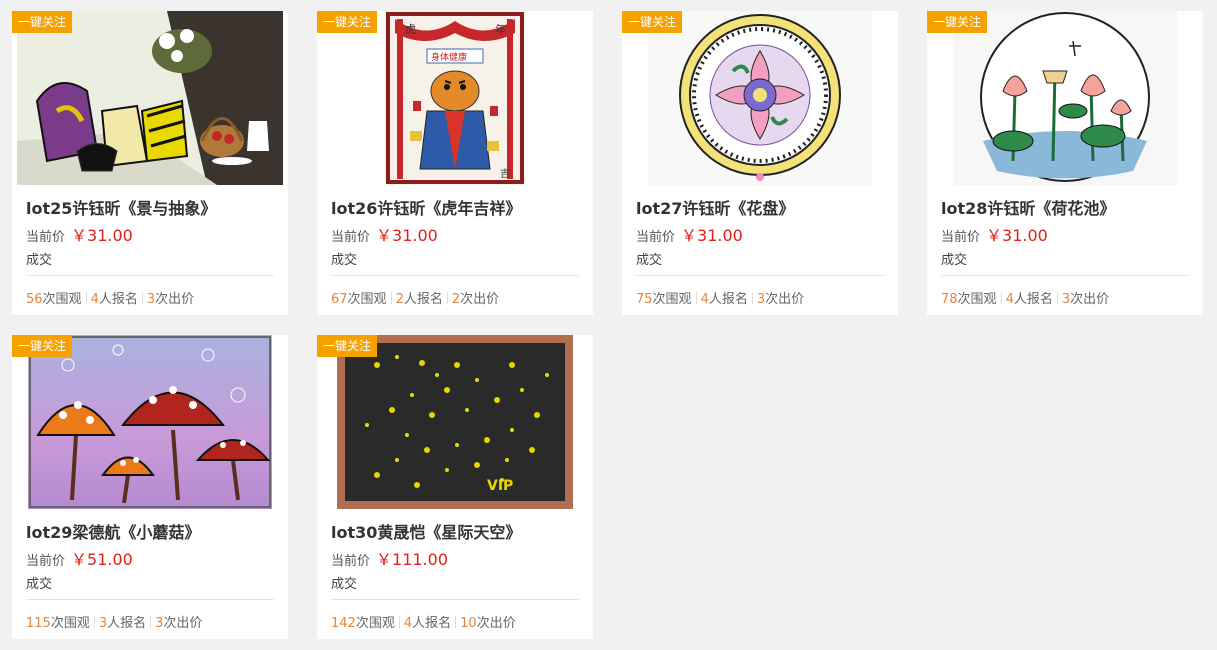  I want to click on lot-title: lot28许钰昕《荷花池》, so click(1028, 207).